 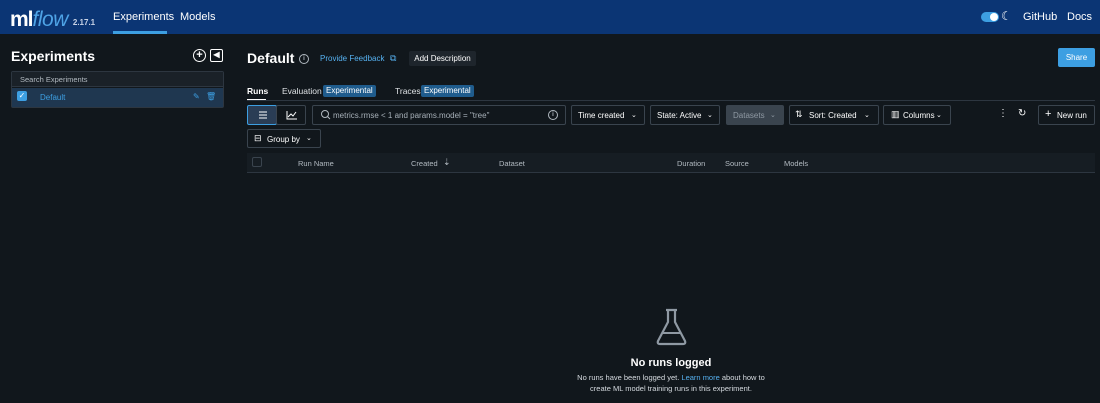 I want to click on empty-desc-text-2: about how to, so click(x=742, y=377).